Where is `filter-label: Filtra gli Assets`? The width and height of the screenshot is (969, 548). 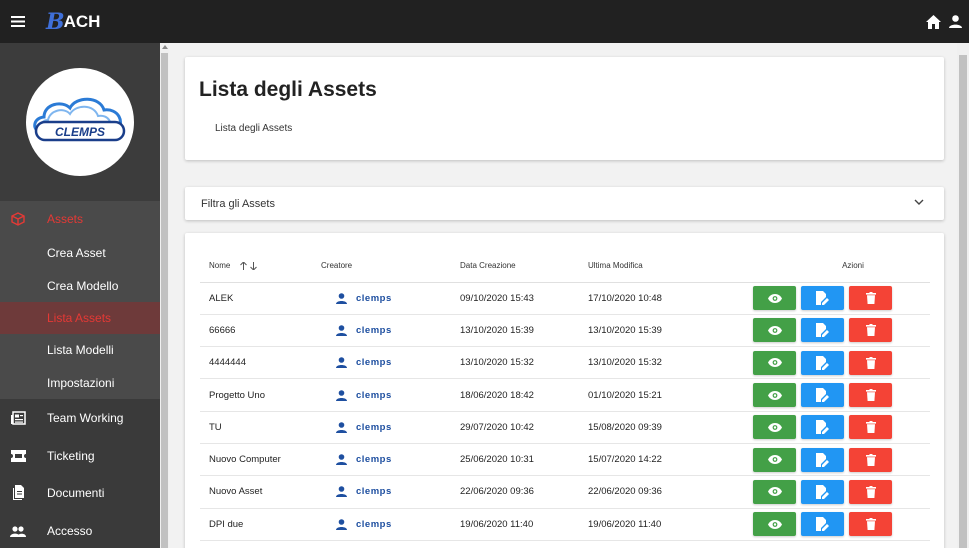 filter-label: Filtra gli Assets is located at coordinates (238, 203).